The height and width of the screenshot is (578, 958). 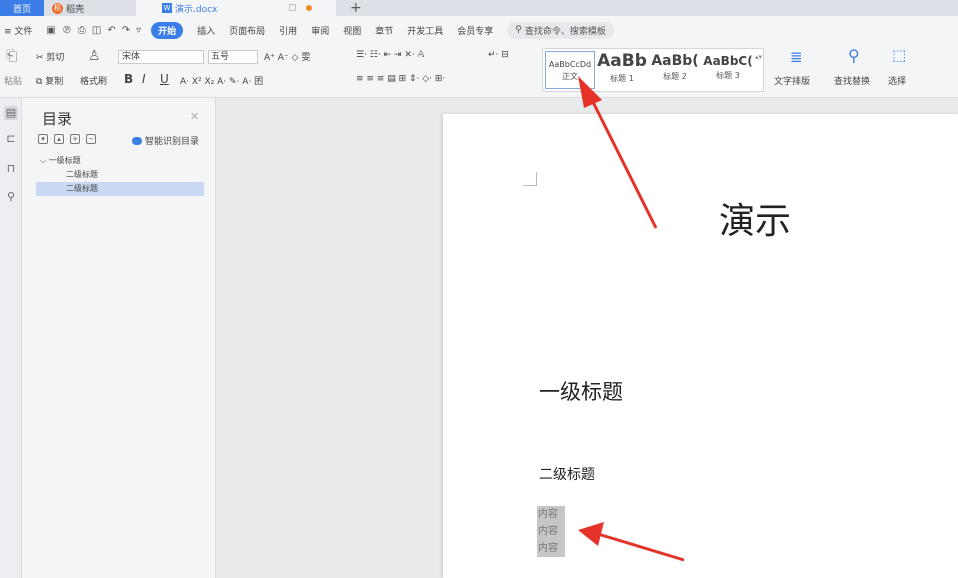 I want to click on bookmark-icon: ⊓, so click(x=11, y=169).